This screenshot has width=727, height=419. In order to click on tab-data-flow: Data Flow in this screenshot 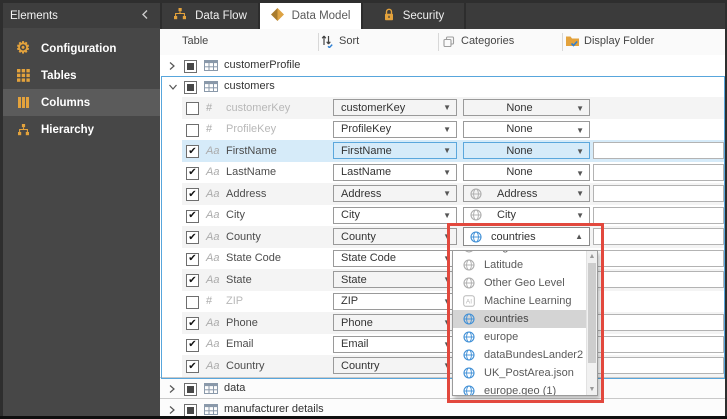, I will do `click(210, 15)`.